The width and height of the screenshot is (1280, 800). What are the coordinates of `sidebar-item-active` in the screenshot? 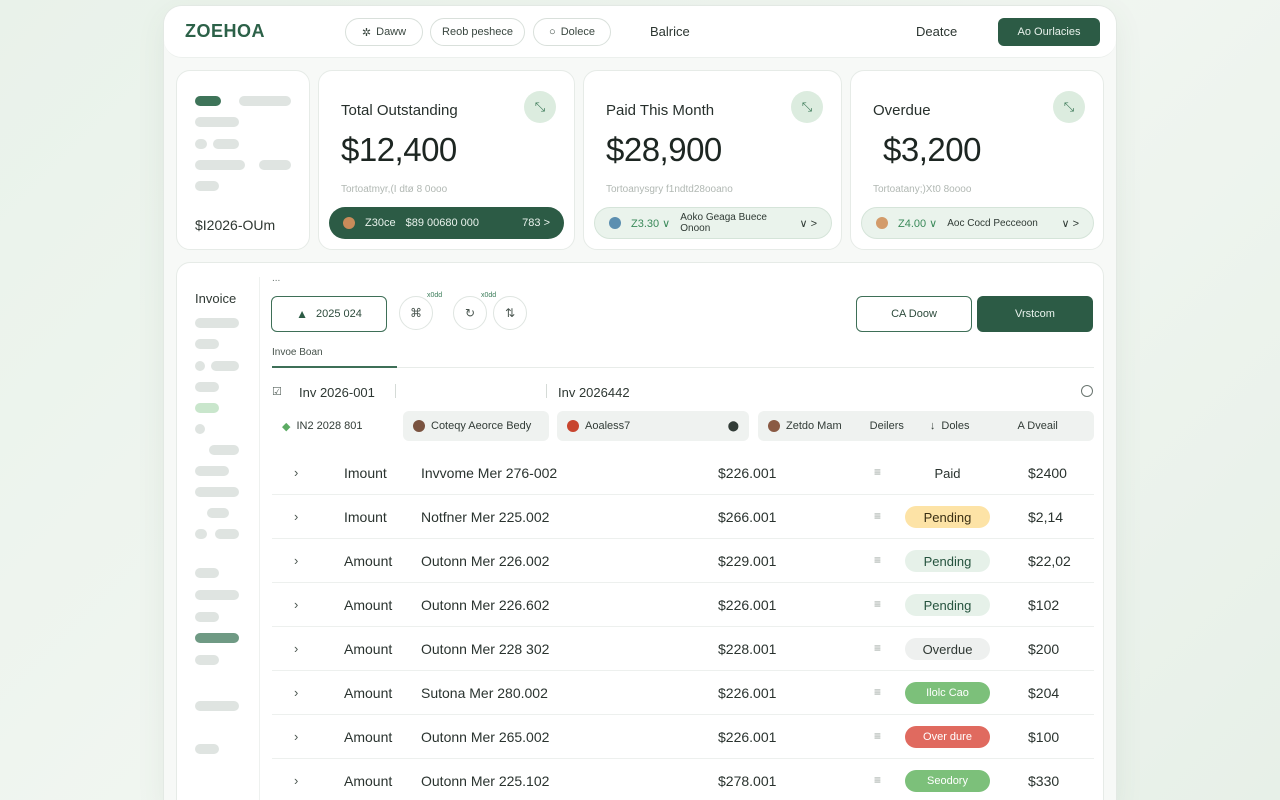 It's located at (217, 638).